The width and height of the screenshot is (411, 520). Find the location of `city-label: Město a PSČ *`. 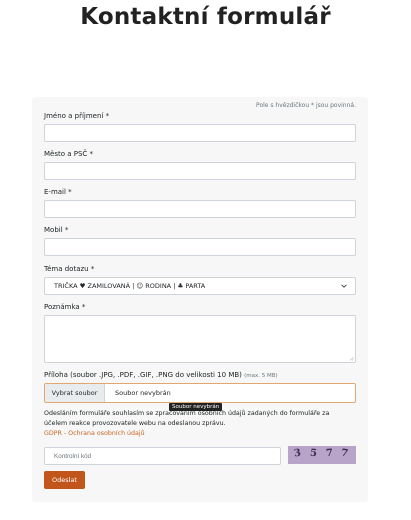

city-label: Město a PSČ * is located at coordinates (69, 154).